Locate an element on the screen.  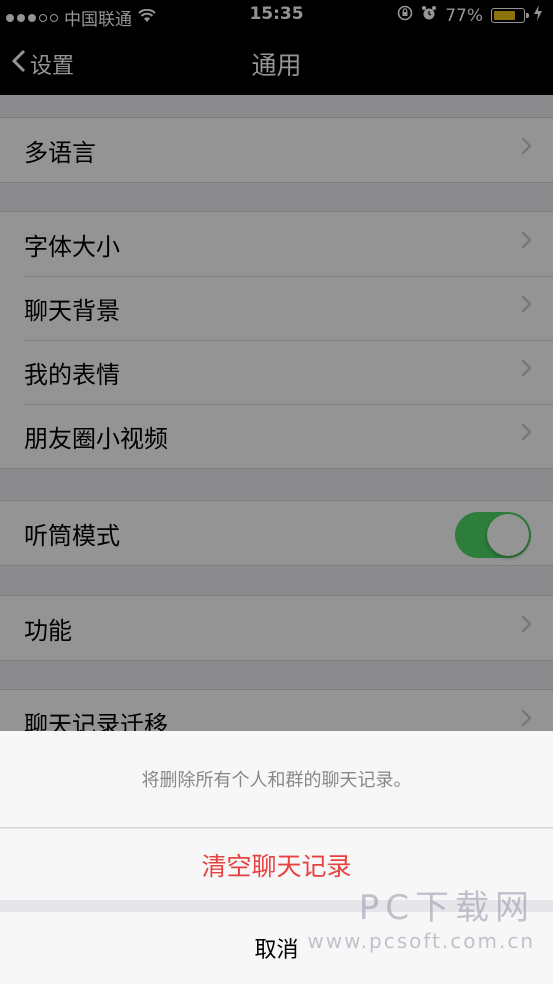
action-sheet-message: 将删除所有个人和群的聊天记录。 is located at coordinates (276, 779).